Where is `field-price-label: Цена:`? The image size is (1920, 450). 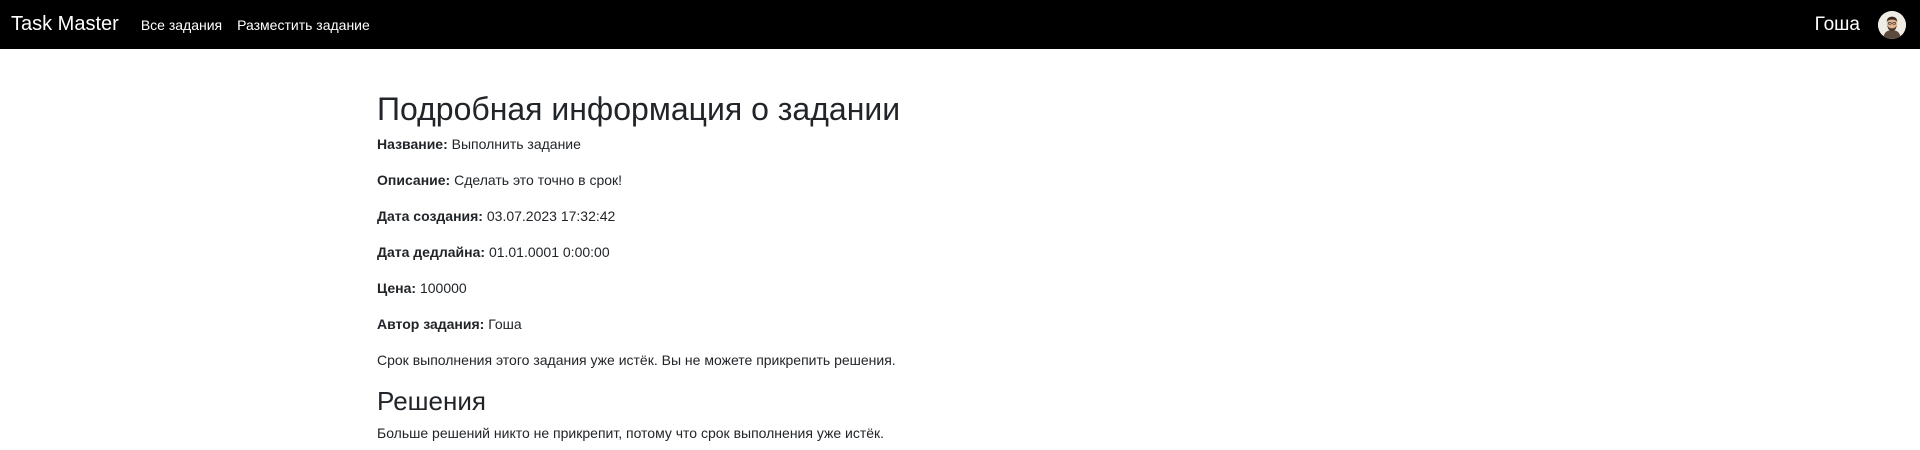 field-price-label: Цена: is located at coordinates (397, 288).